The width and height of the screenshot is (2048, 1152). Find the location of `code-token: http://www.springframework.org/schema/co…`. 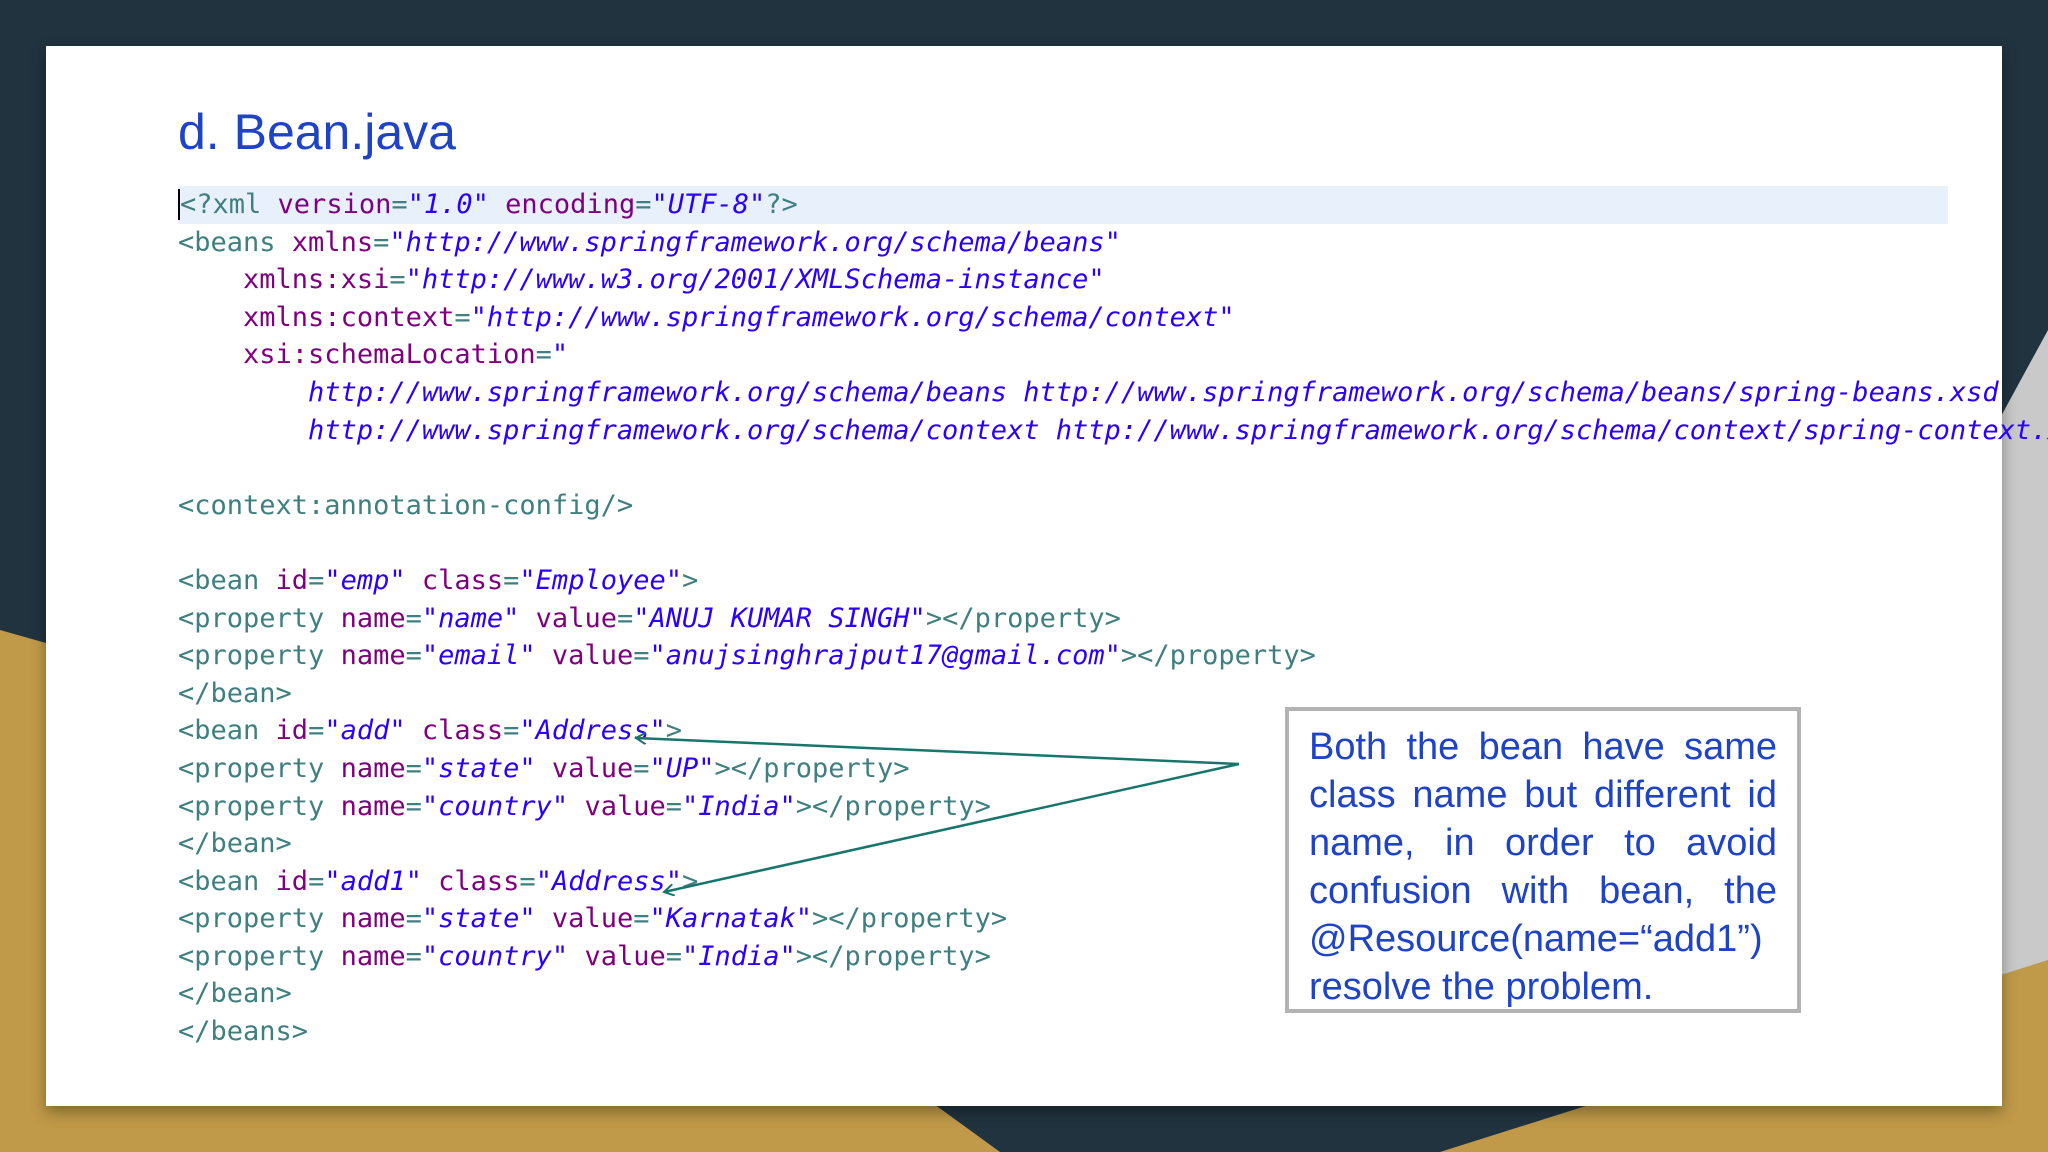

code-token: http://www.springframework.org/schema/co… is located at coordinates (1178, 430).